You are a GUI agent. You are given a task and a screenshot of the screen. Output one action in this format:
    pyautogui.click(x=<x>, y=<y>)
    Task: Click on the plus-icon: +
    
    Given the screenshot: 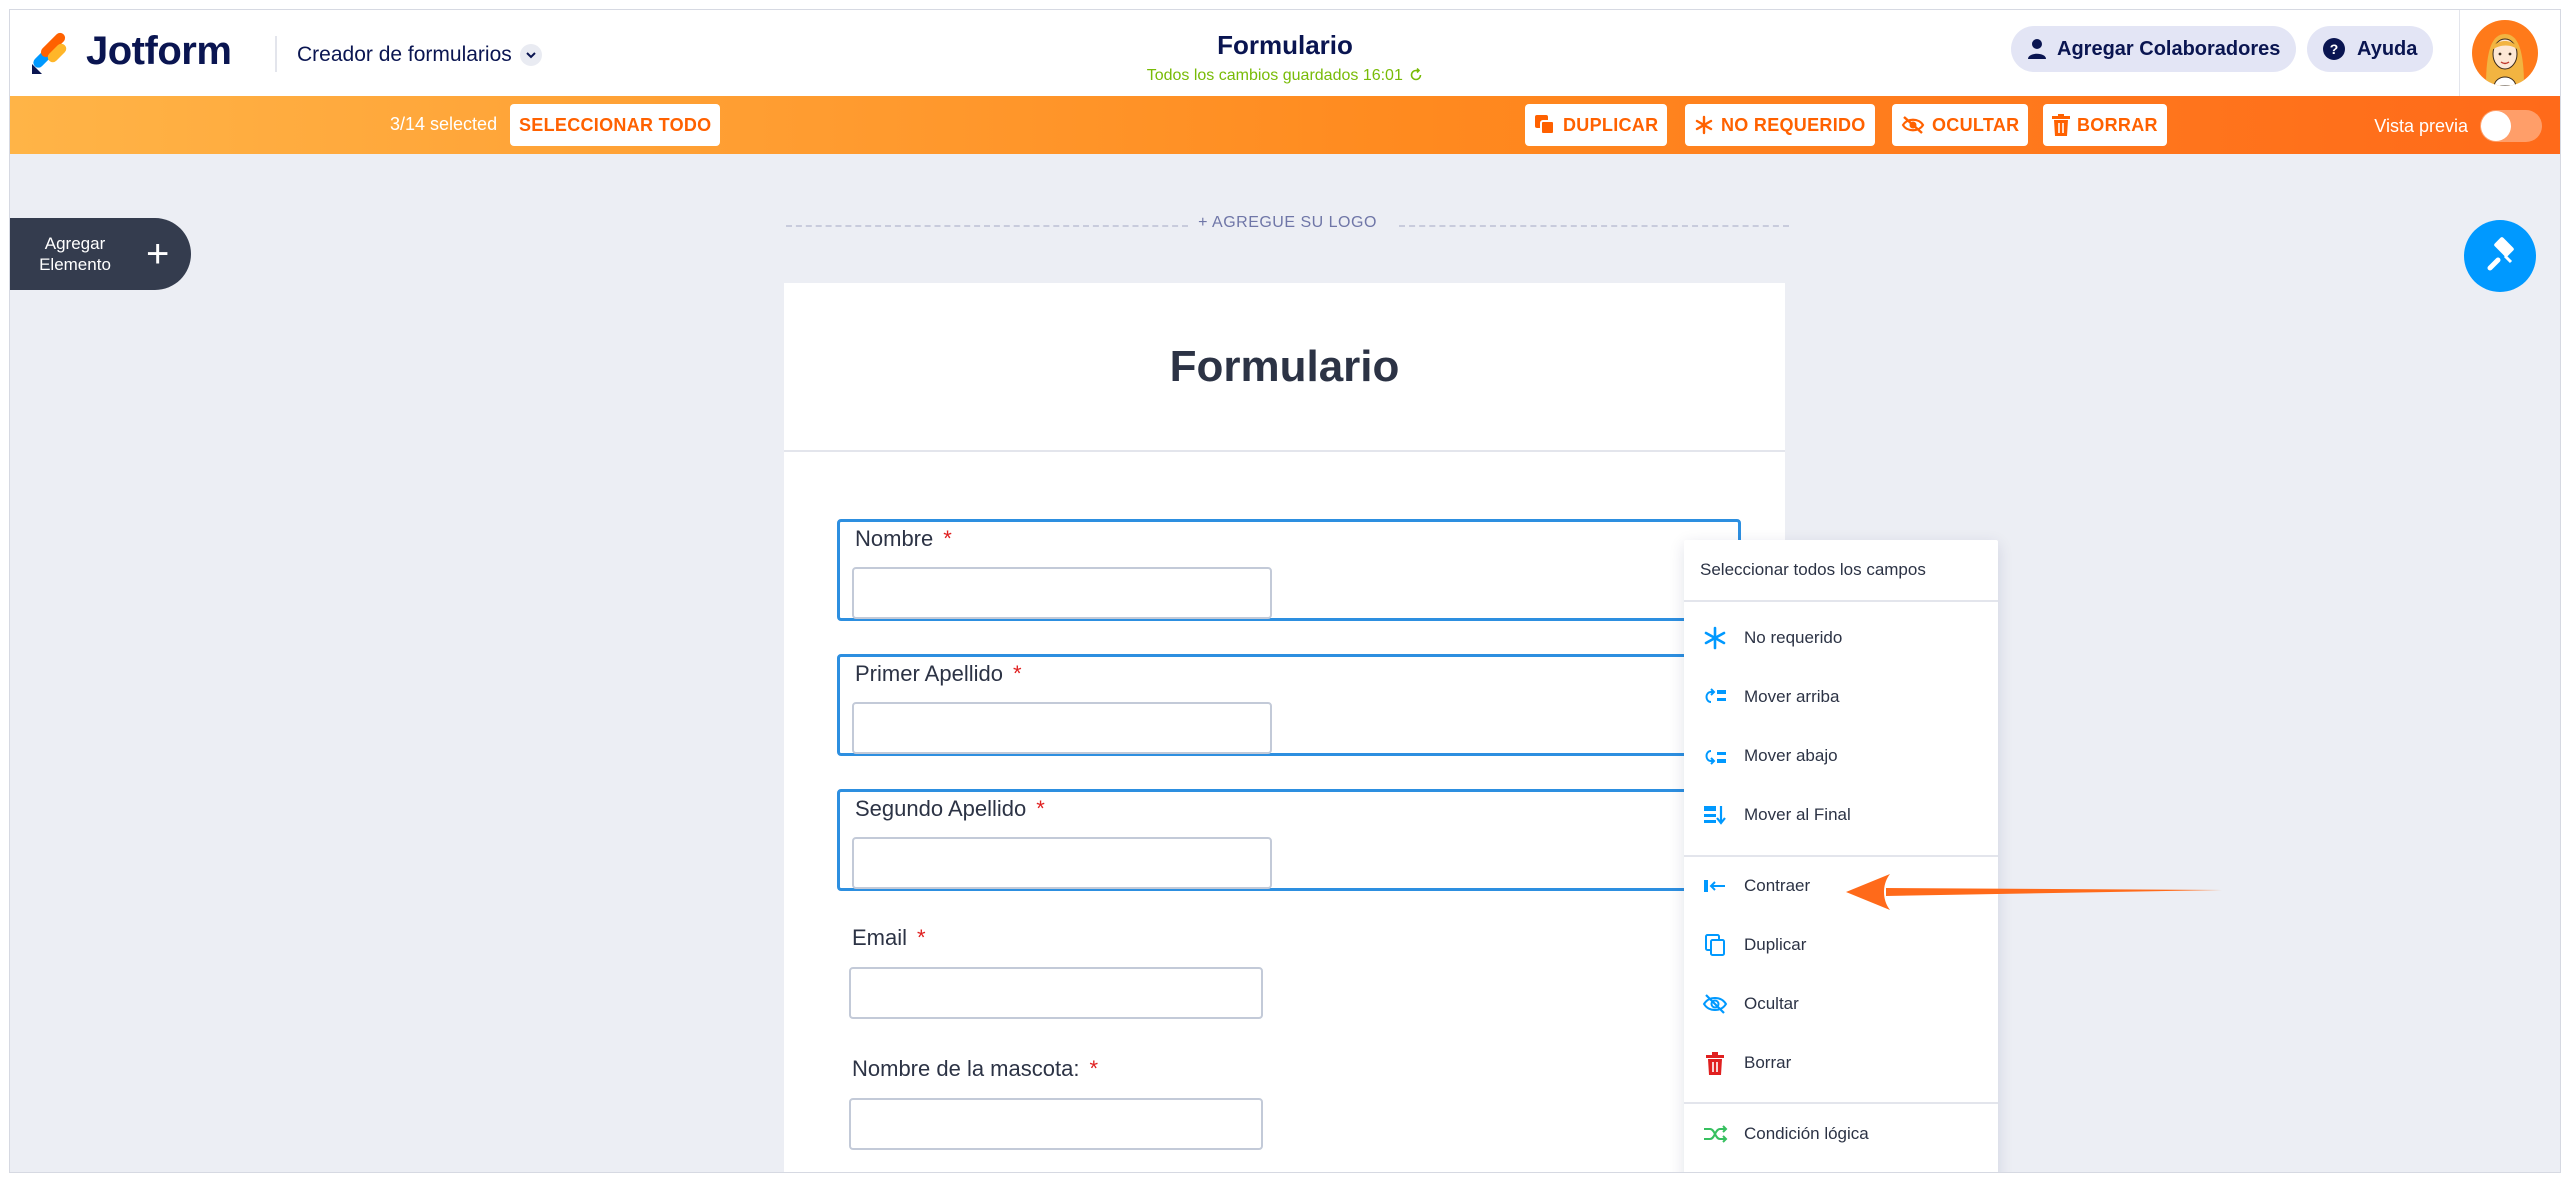 What is the action you would take?
    pyautogui.click(x=158, y=253)
    